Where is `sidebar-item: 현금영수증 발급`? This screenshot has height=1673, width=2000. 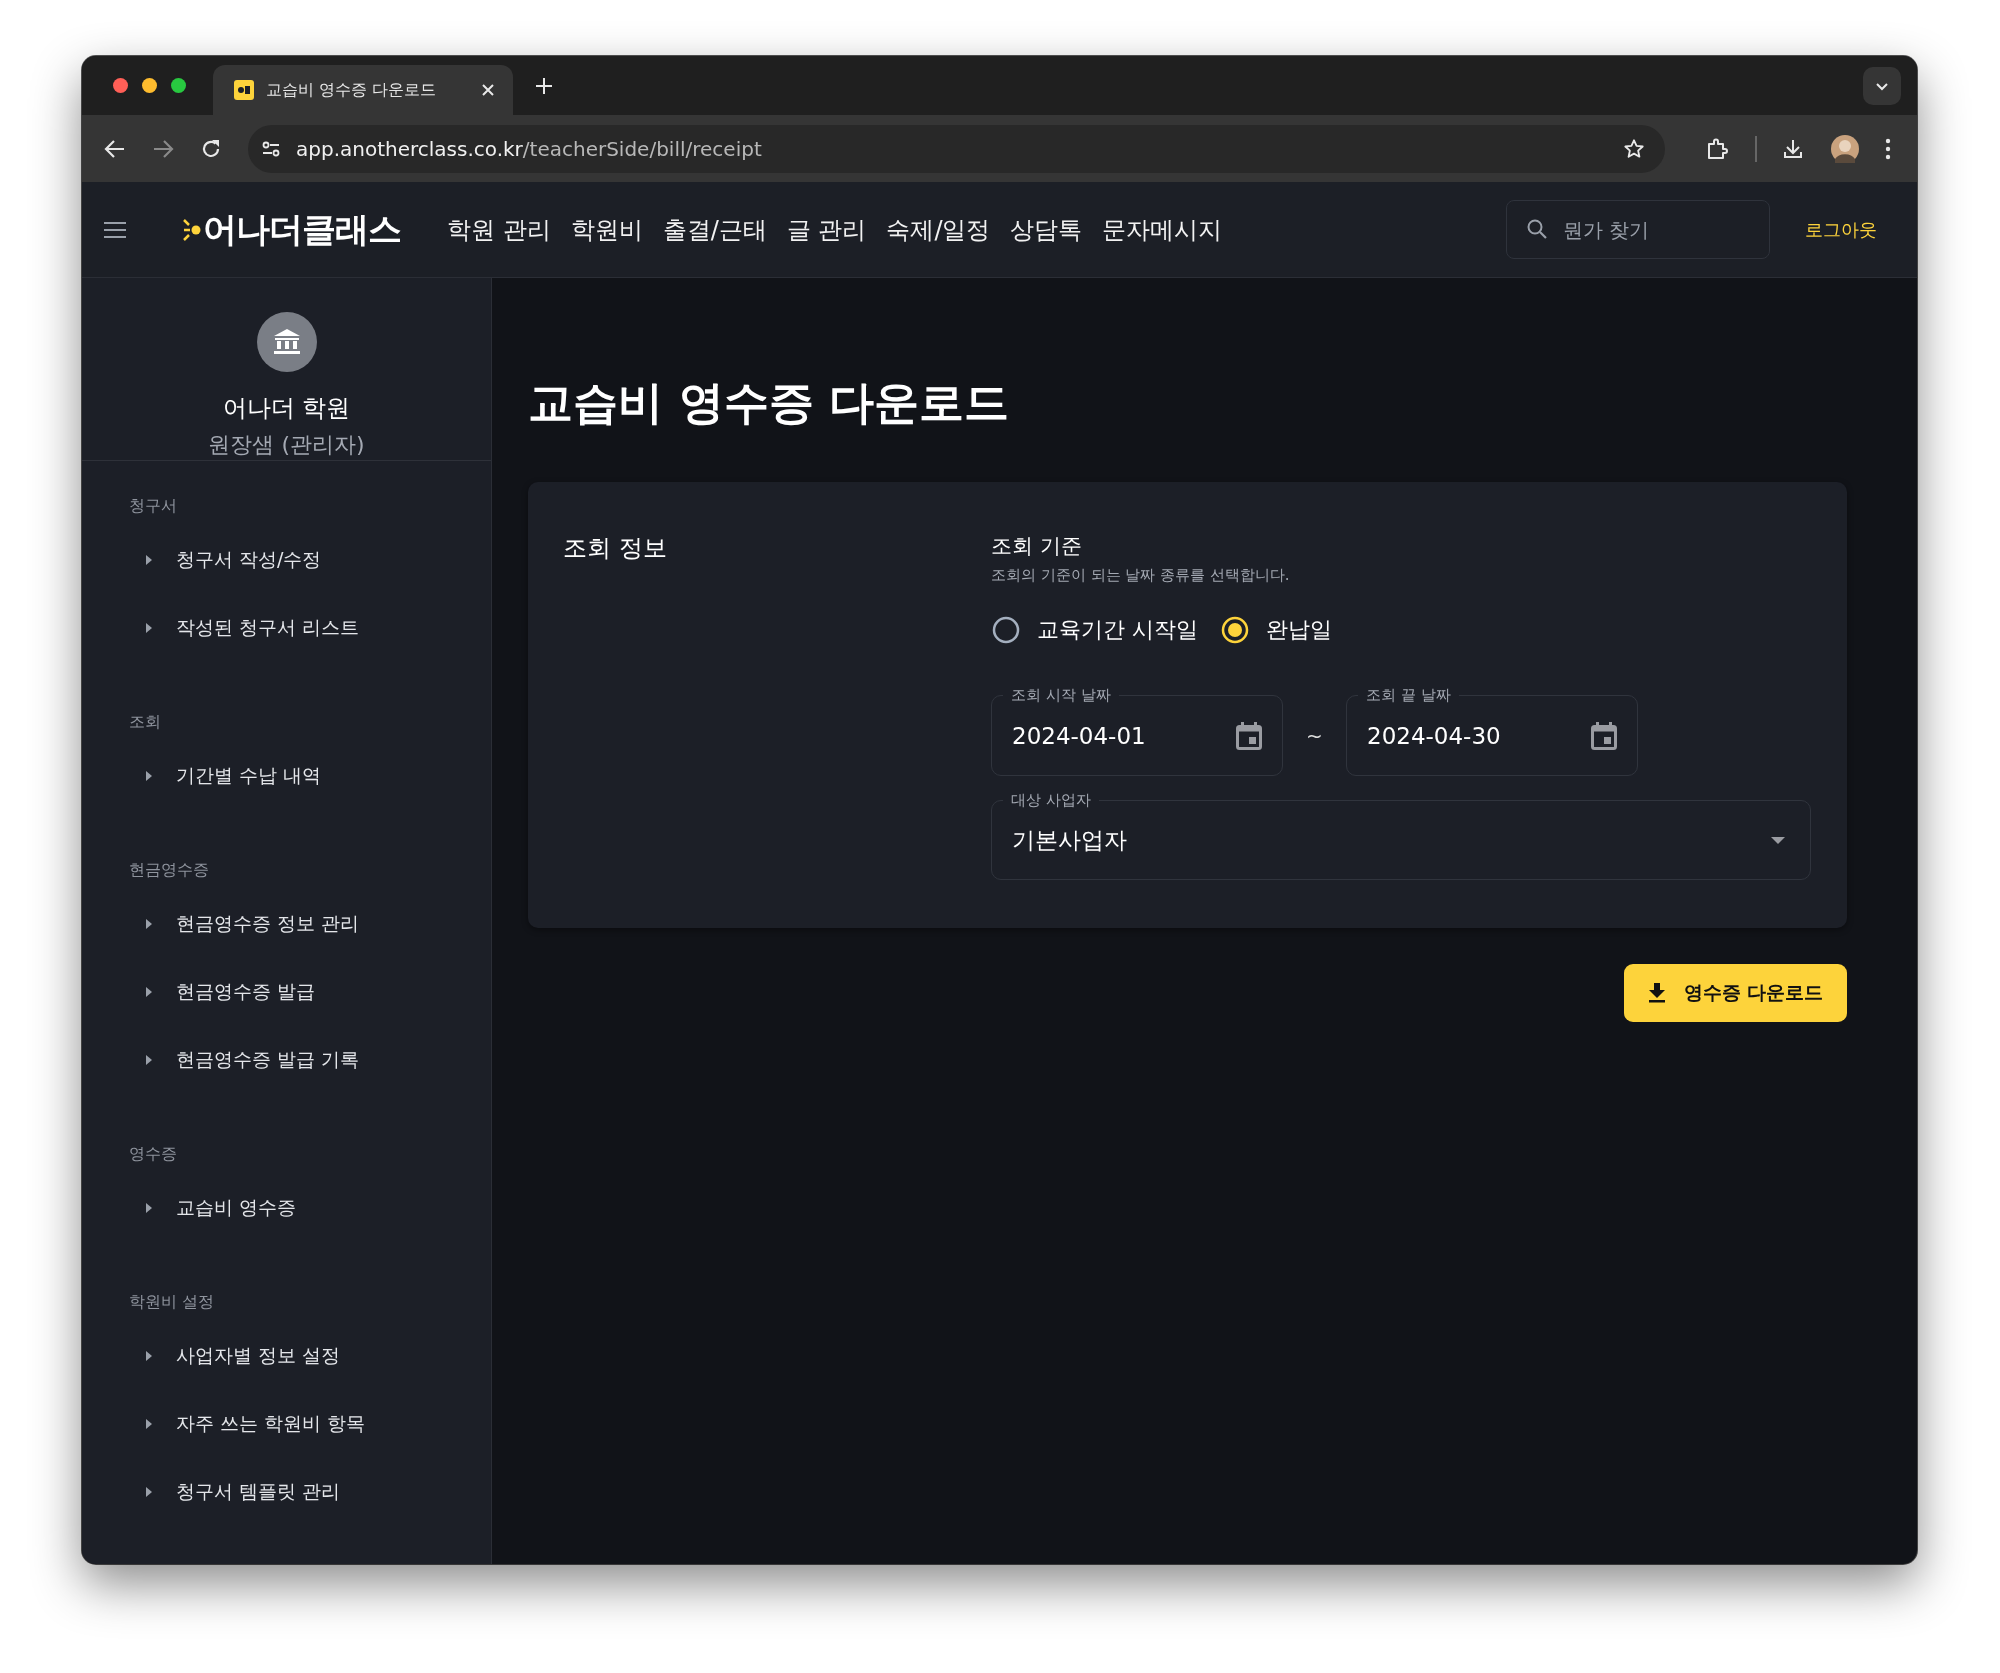
sidebar-item: 현금영수증 발급 is located at coordinates (286, 992).